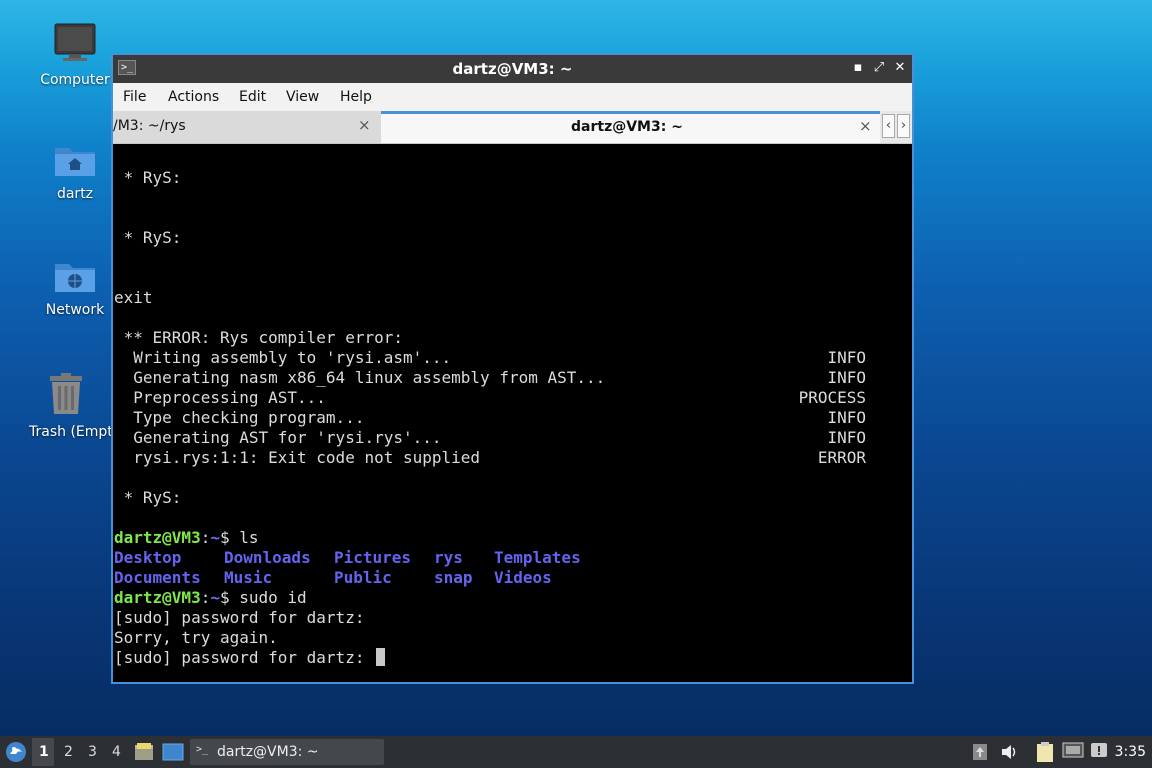  Describe the element at coordinates (173, 752) in the screenshot. I see `show-desktop-icon` at that location.